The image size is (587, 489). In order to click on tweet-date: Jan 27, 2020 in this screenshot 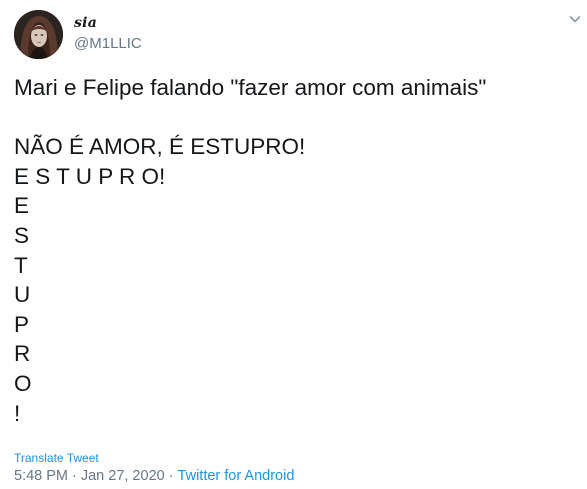, I will do `click(123, 476)`.